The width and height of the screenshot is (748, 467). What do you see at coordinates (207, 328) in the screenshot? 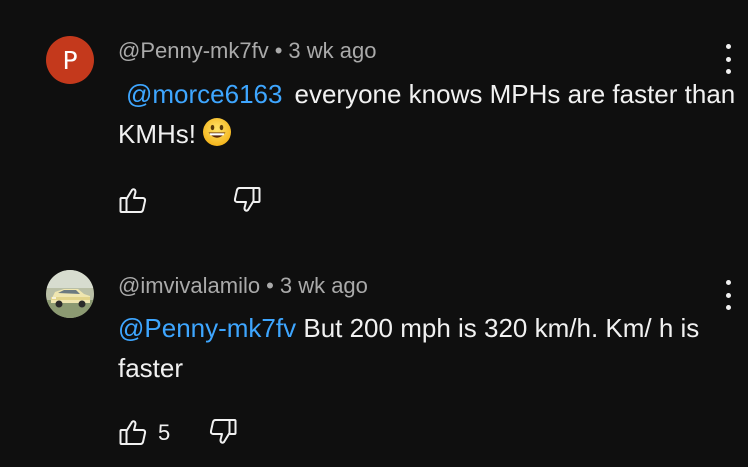
I see `mention-link: @Penny-mk7fv` at bounding box center [207, 328].